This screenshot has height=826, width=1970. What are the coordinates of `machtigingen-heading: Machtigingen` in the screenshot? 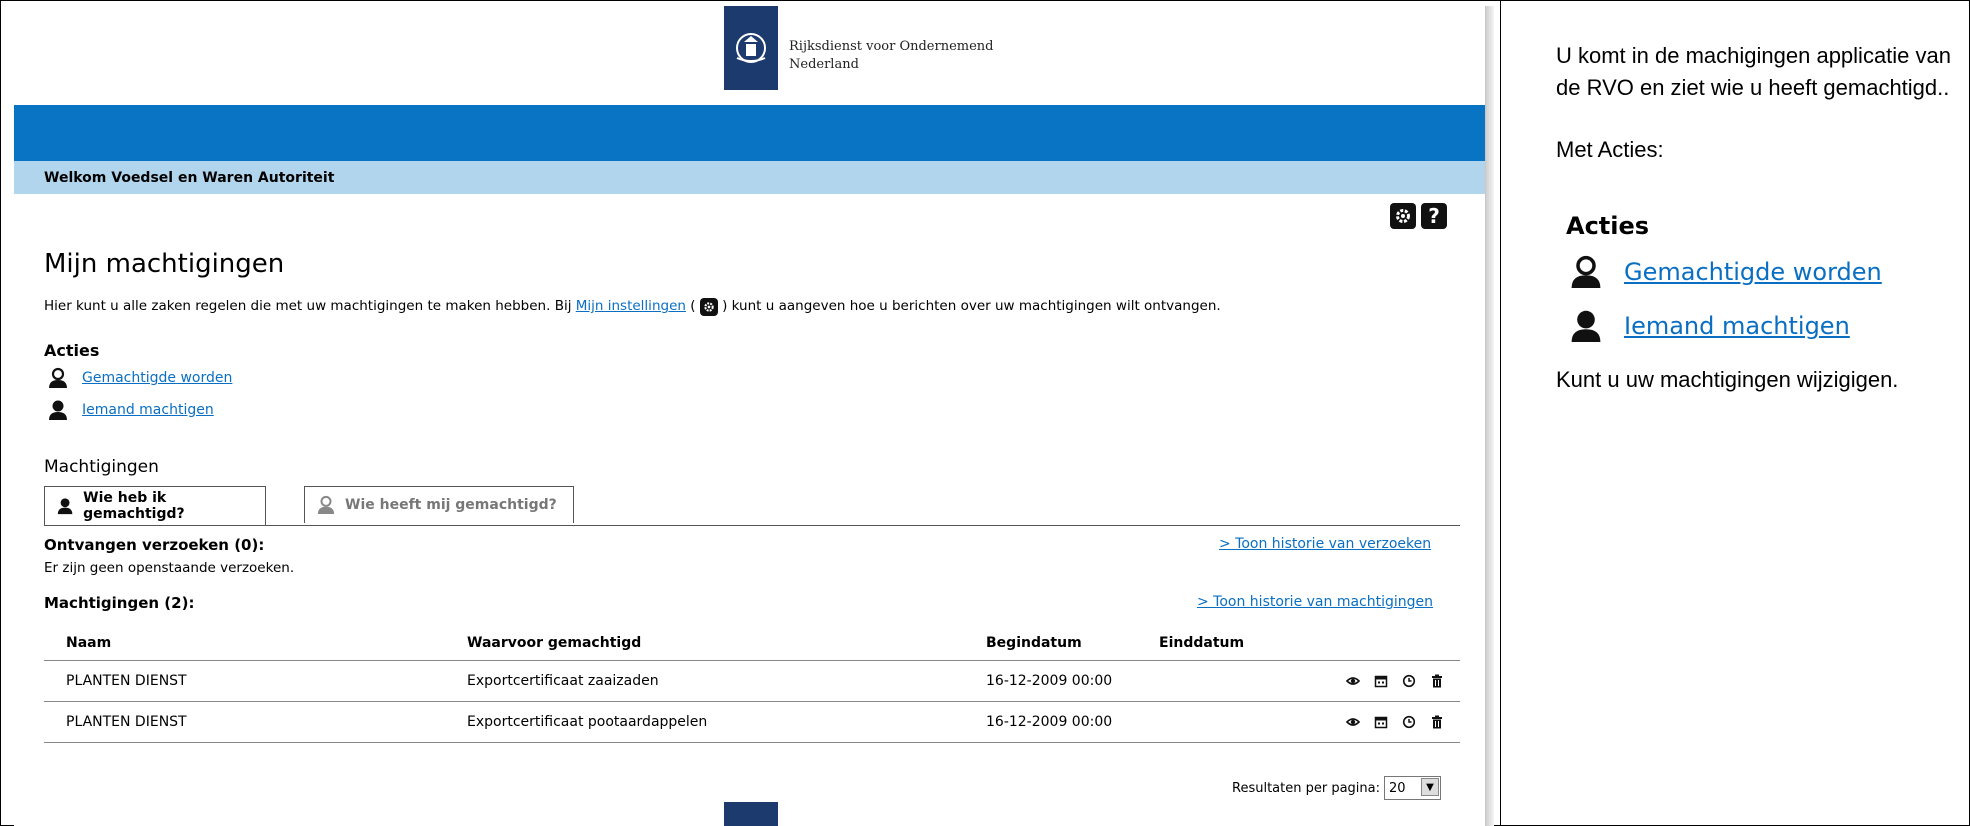 It's located at (101, 467).